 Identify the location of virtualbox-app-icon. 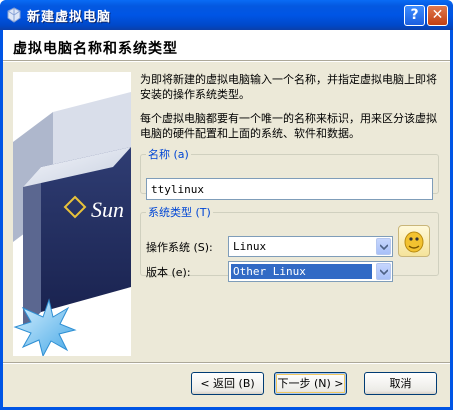
(14, 15).